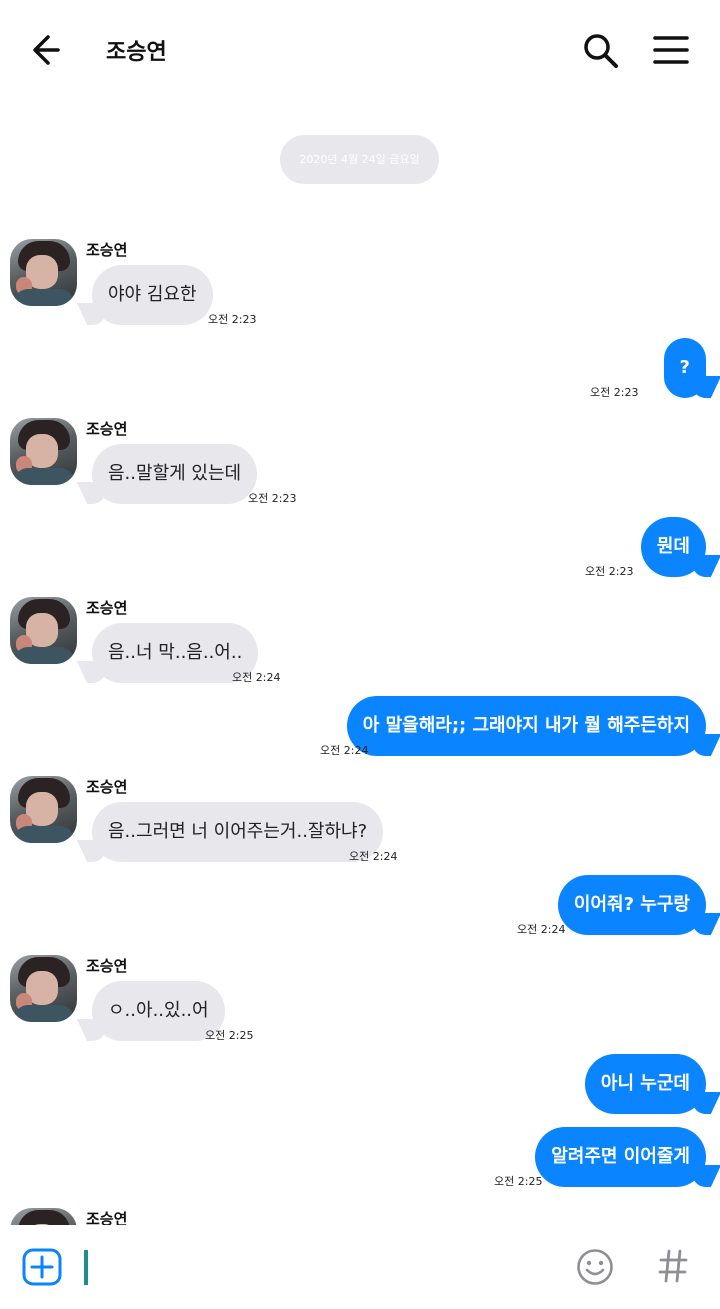 This screenshot has width=720, height=1309. Describe the element at coordinates (595, 1267) in the screenshot. I see `smiley-icon` at that location.